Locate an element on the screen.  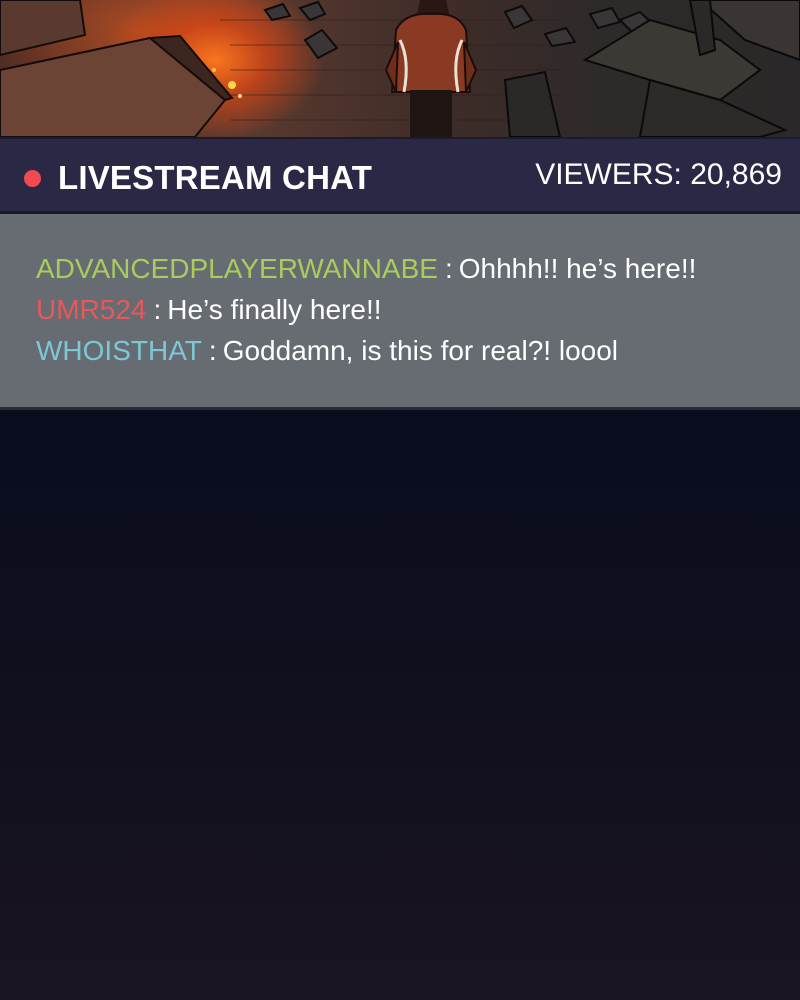
stream-scene-illustration is located at coordinates (400, 68).